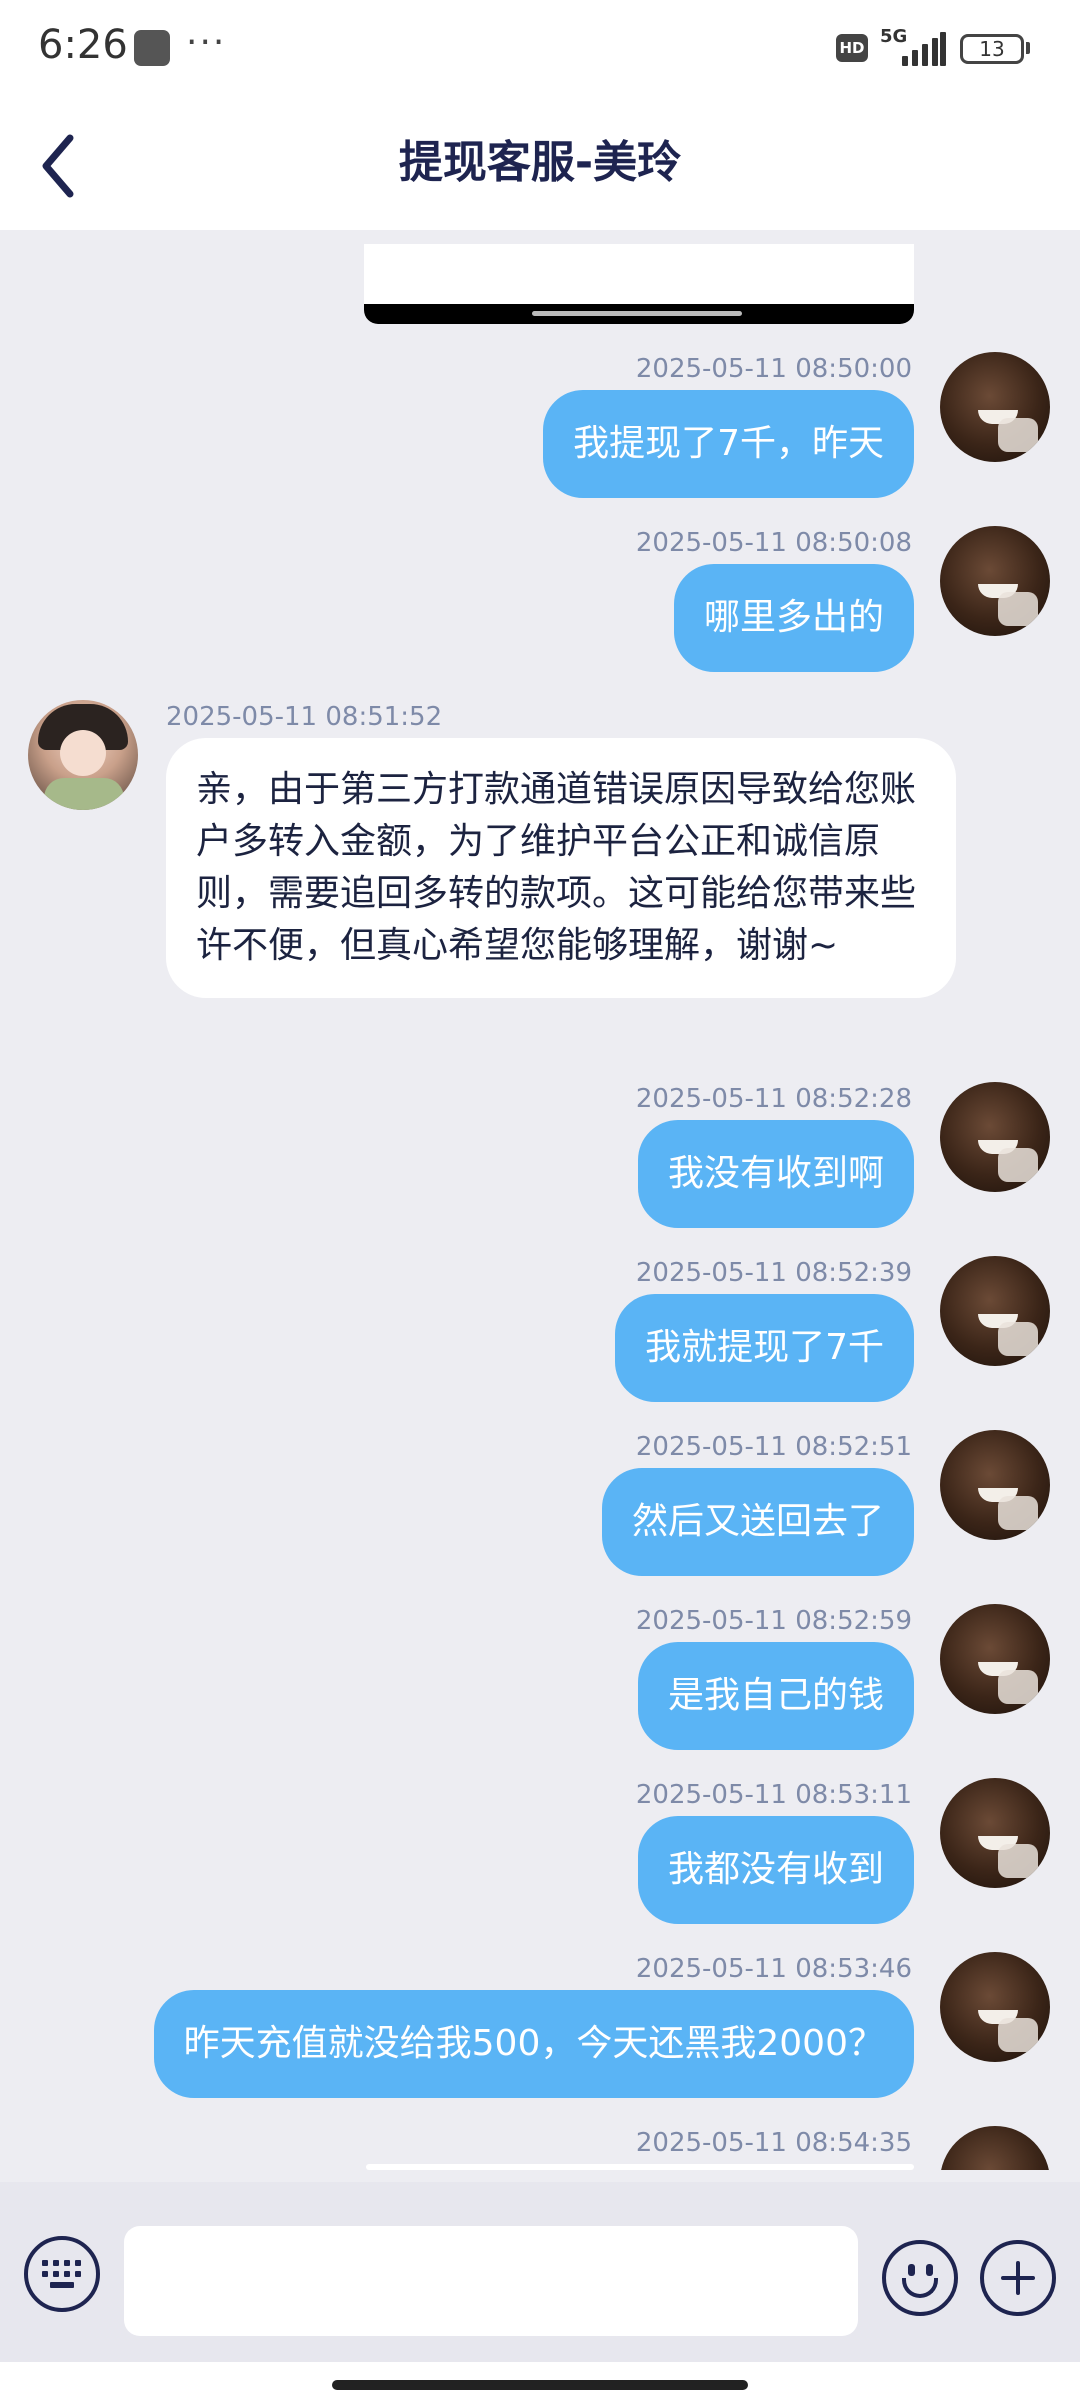 This screenshot has width=1080, height=2408. What do you see at coordinates (1018, 2278) in the screenshot?
I see `add-button` at bounding box center [1018, 2278].